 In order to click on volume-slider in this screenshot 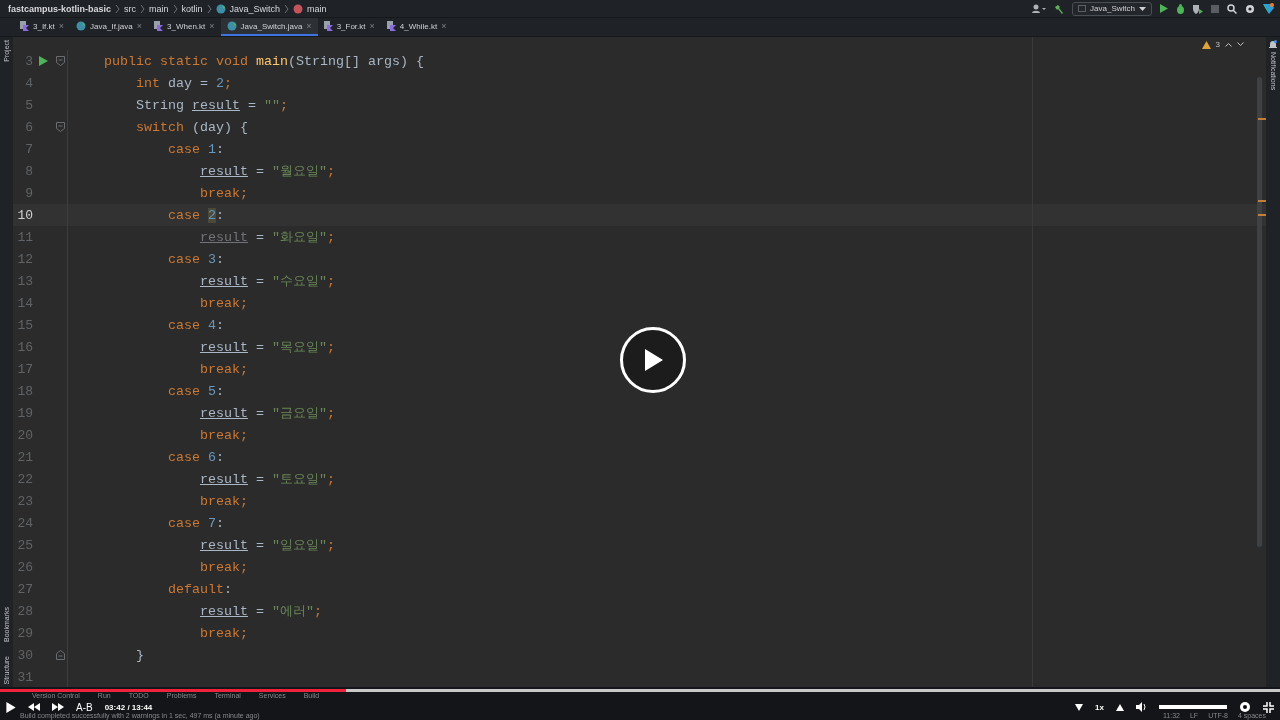, I will do `click(1193, 707)`.